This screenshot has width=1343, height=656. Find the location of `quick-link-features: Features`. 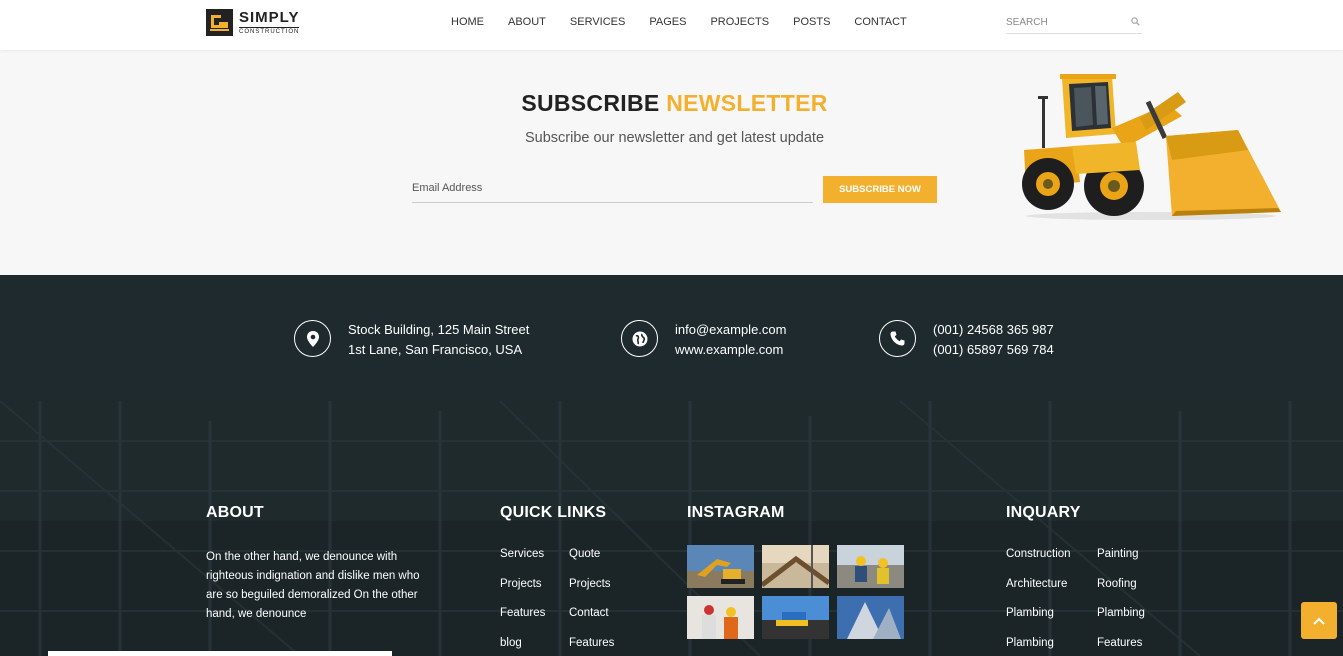

quick-link-features: Features is located at coordinates (534, 622).